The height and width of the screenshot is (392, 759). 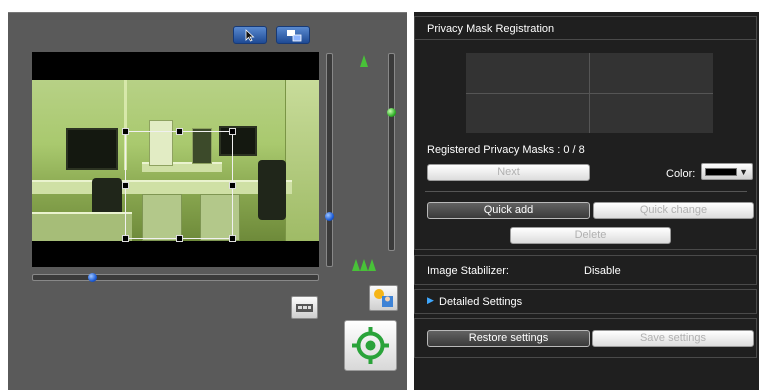 I want to click on next-button: Next, so click(x=508, y=172).